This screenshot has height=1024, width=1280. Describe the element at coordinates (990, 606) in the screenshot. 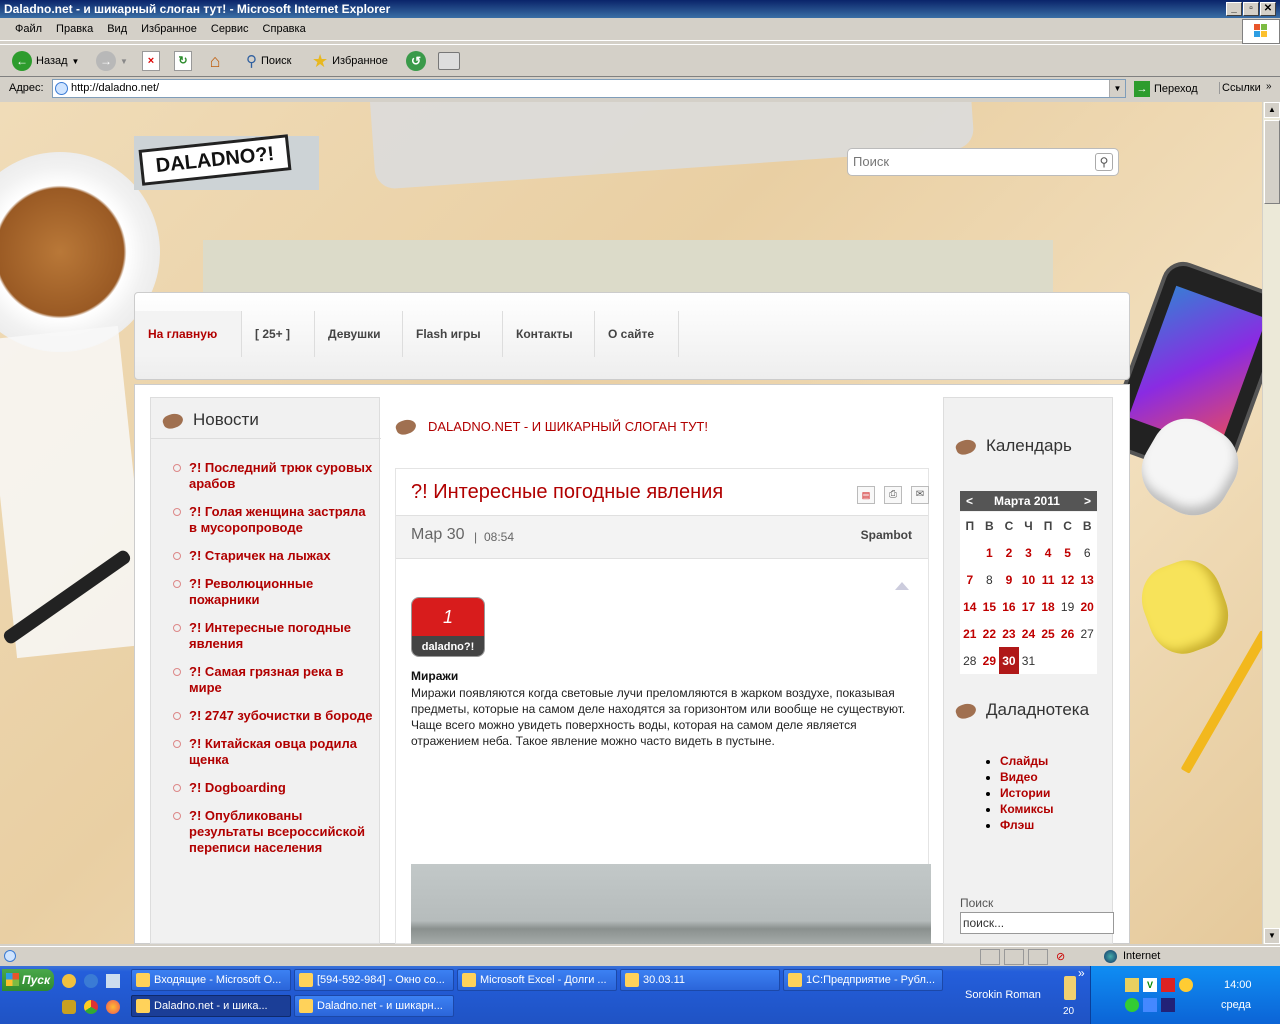

I see `calendar-day: 15` at that location.